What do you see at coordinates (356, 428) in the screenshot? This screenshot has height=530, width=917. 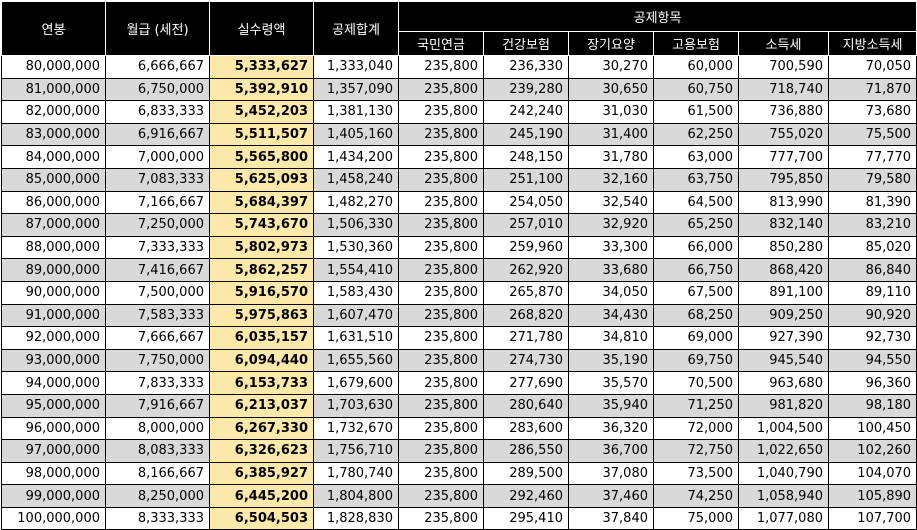 I see `total-deduction-cell: 1,732,670` at bounding box center [356, 428].